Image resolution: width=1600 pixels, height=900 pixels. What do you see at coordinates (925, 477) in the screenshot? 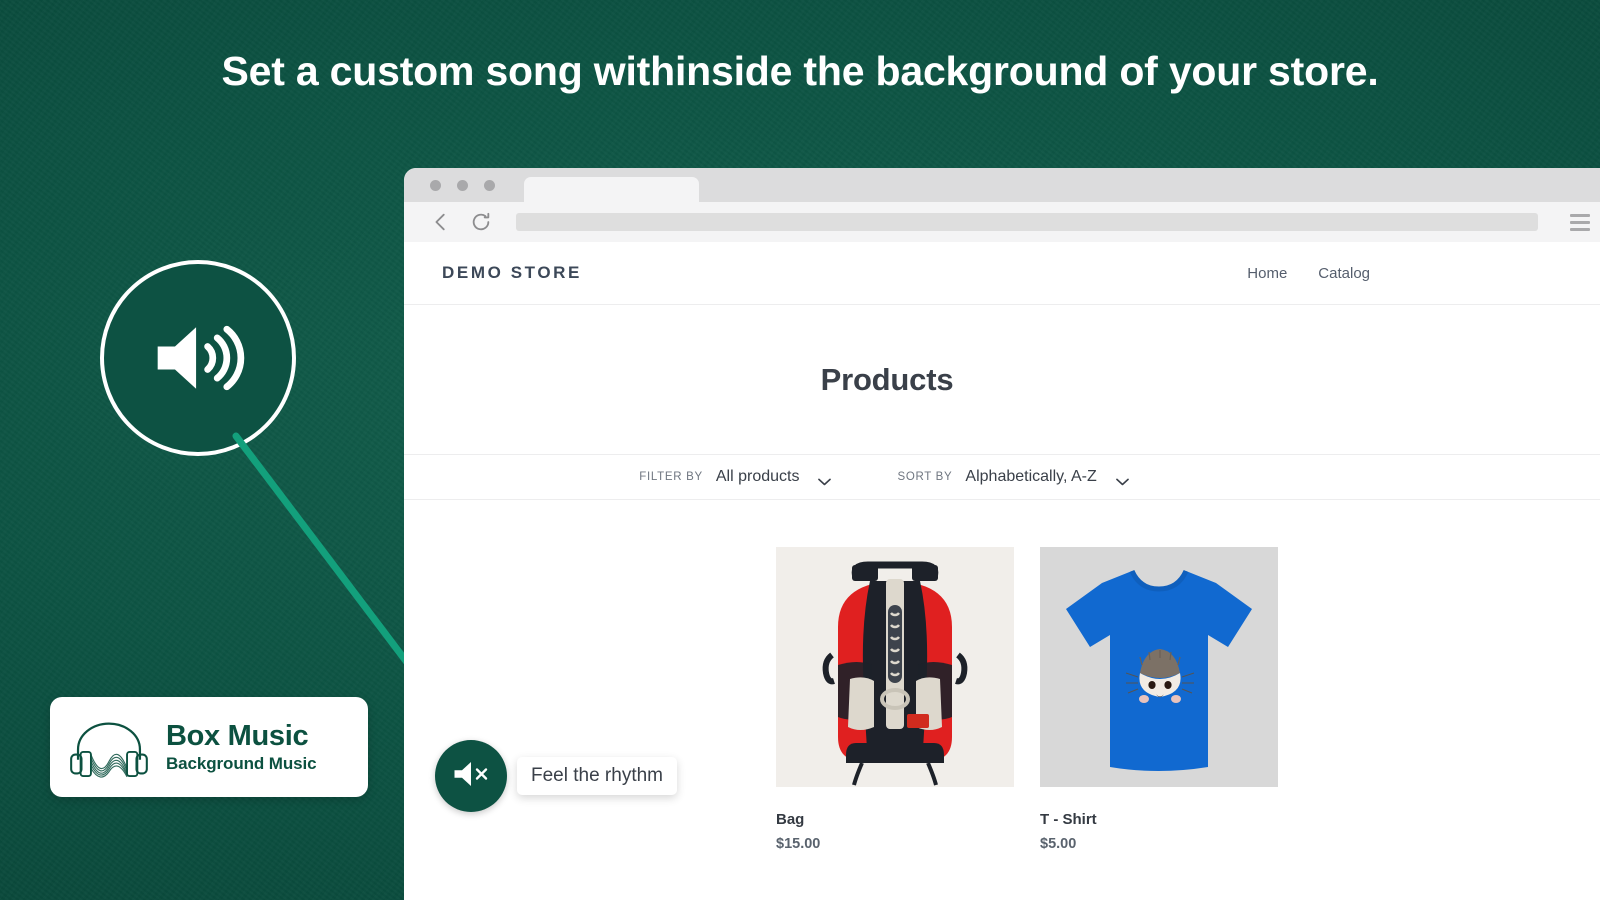
I see `sort-label: SORT BY` at bounding box center [925, 477].